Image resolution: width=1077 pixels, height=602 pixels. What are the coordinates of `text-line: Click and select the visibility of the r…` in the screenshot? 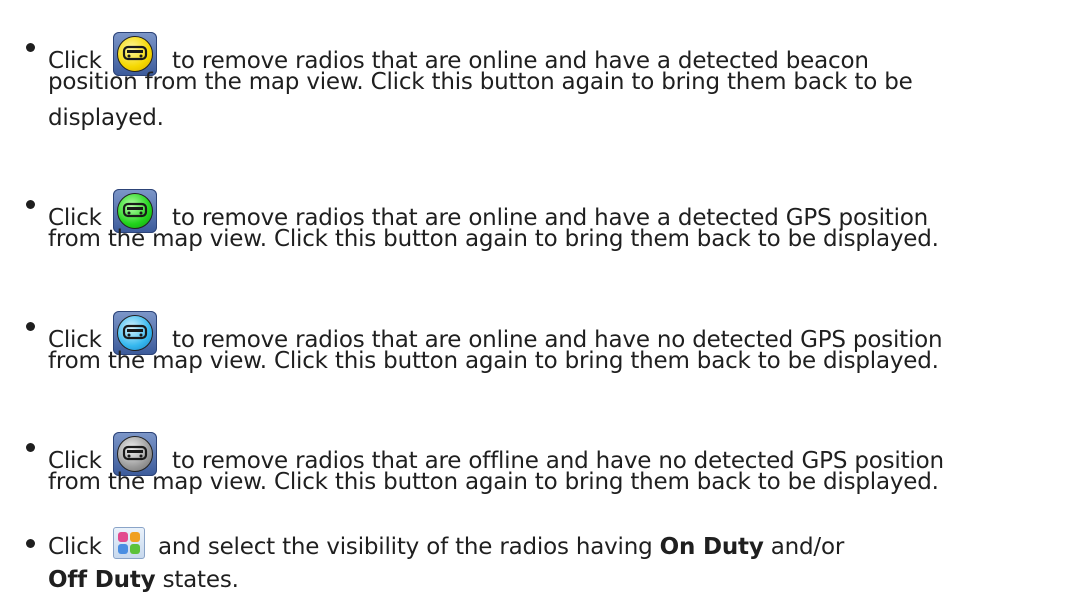 It's located at (446, 544).